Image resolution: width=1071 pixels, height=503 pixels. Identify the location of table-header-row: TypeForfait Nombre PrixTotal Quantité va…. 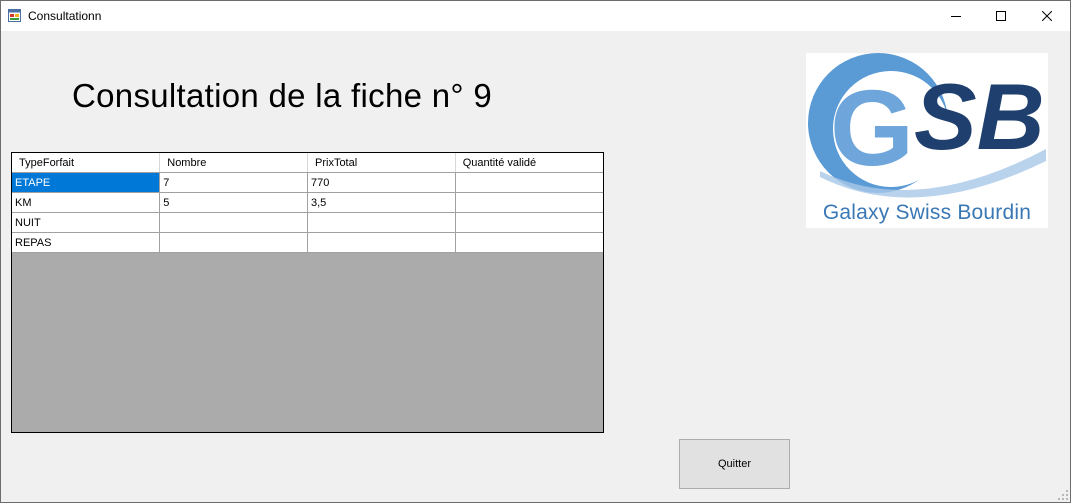
(307, 163).